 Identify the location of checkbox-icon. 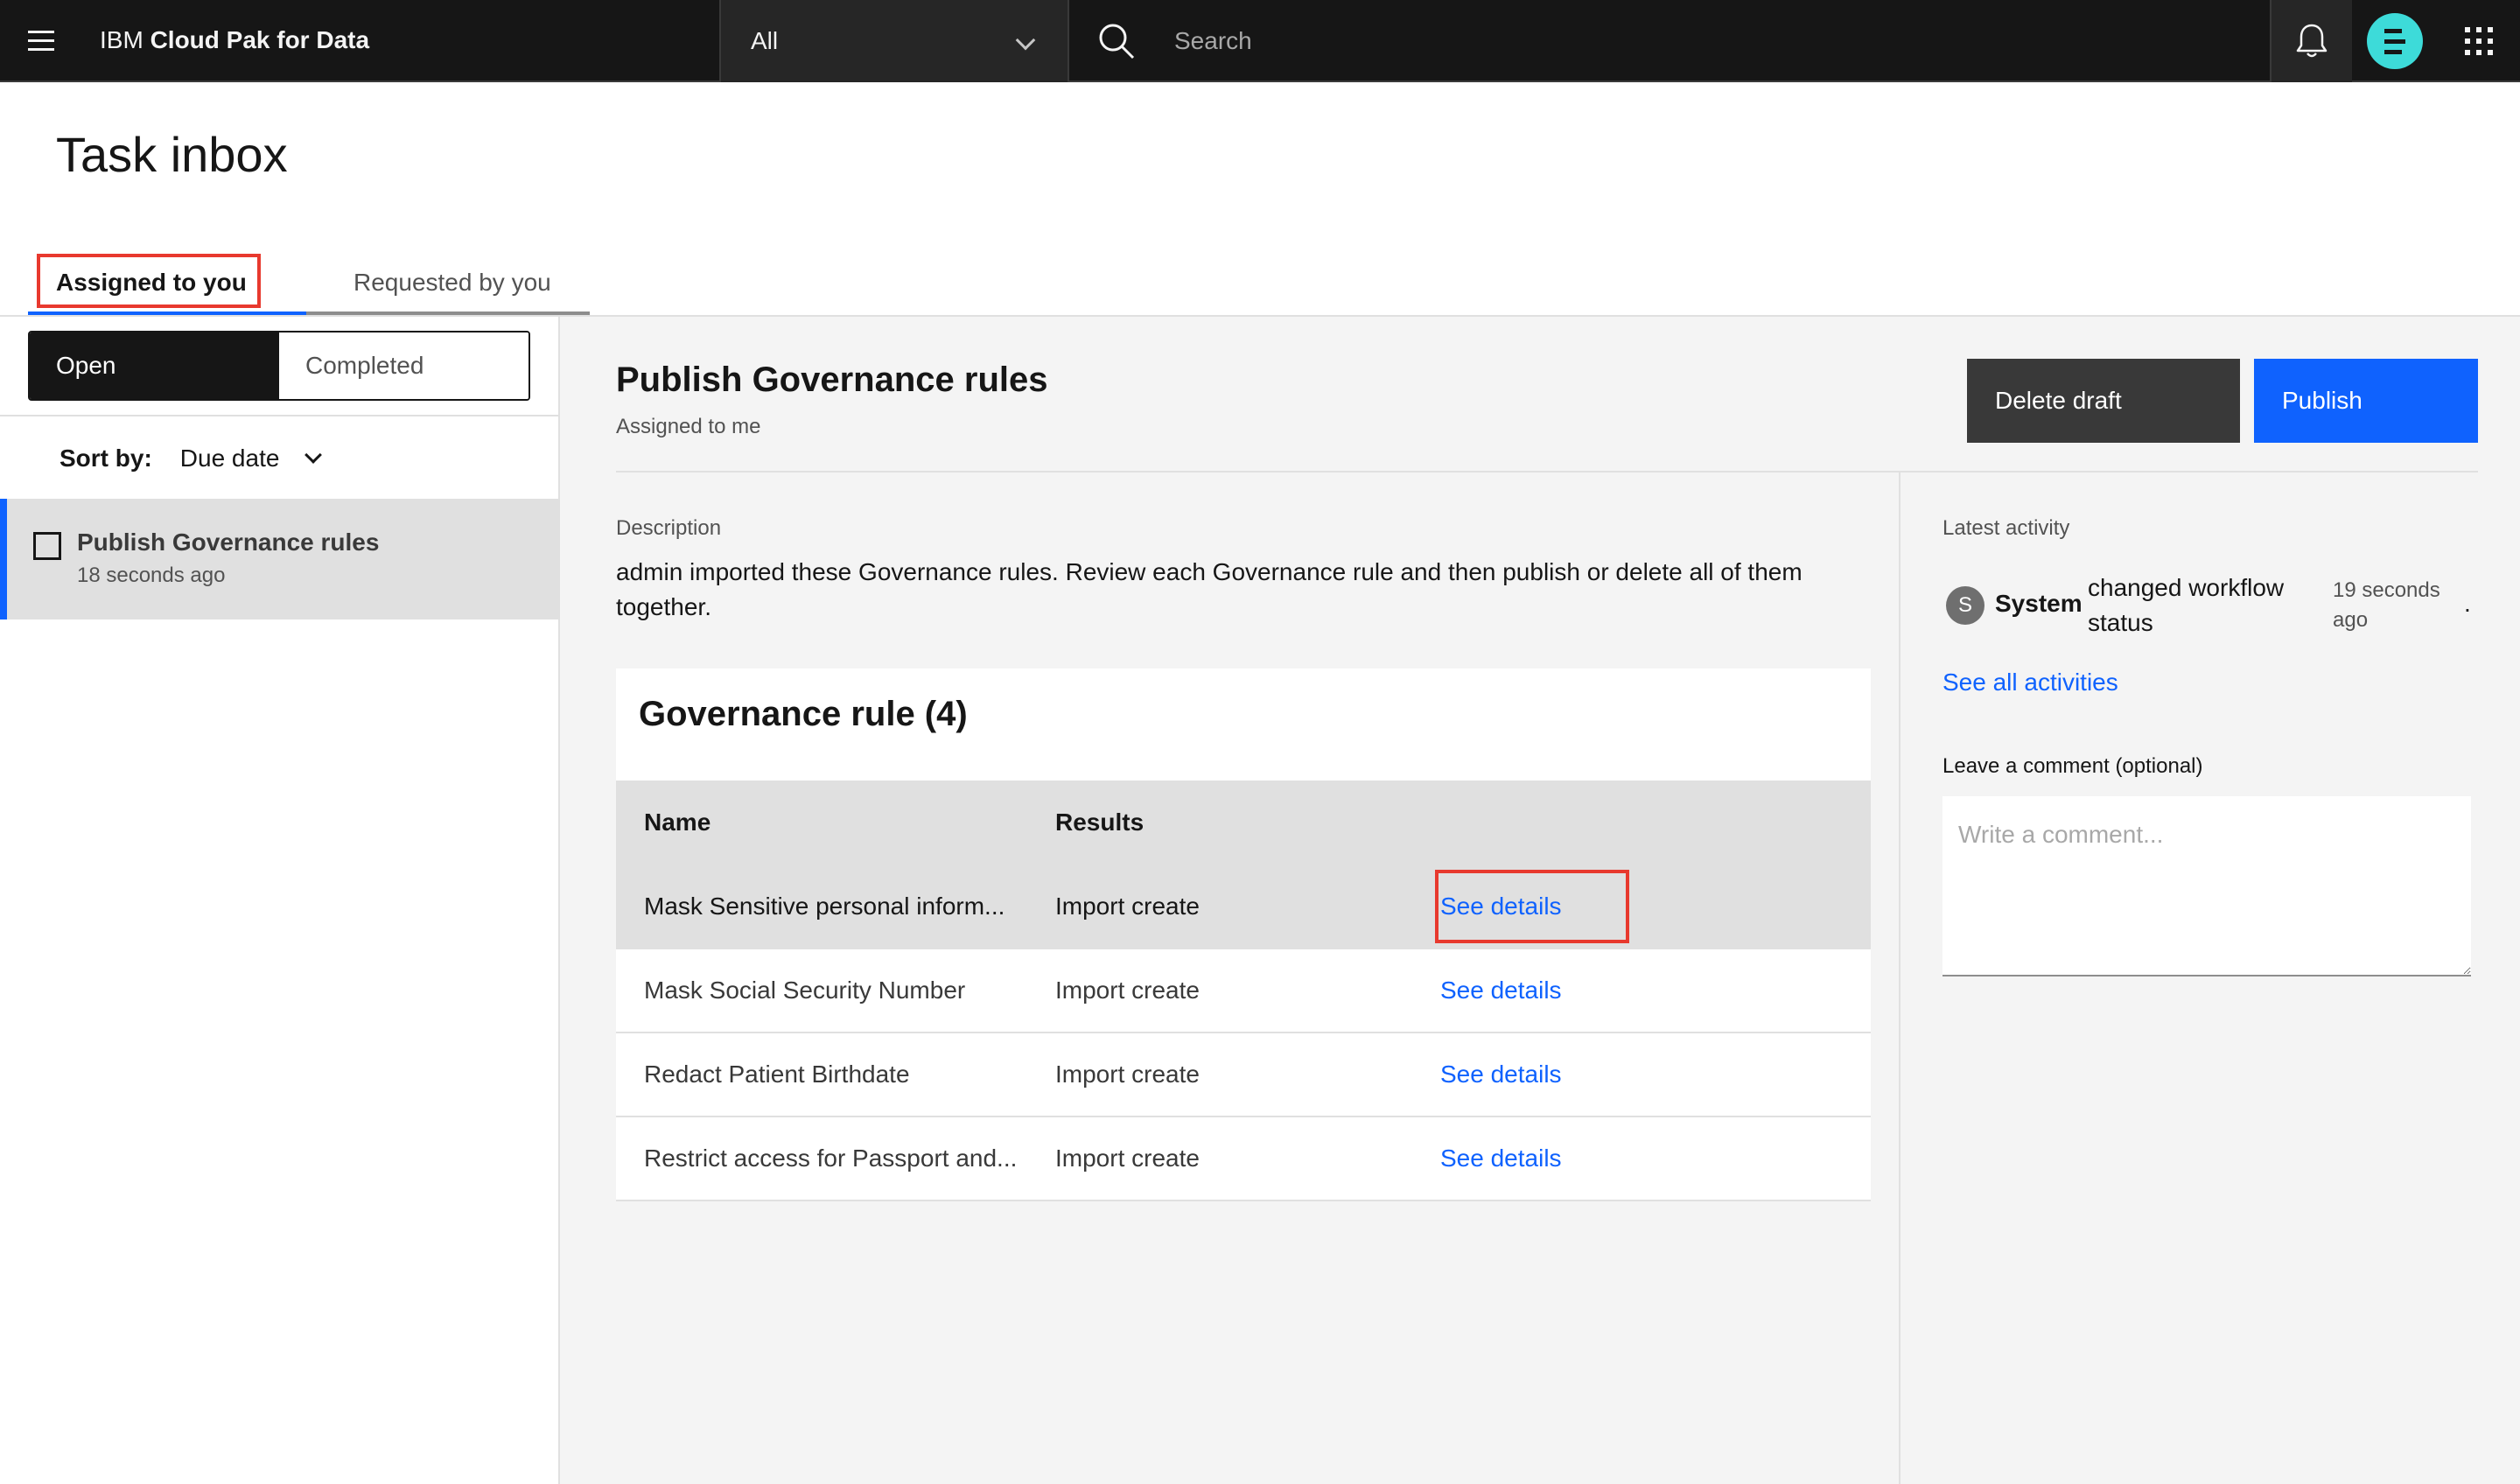
(47, 546).